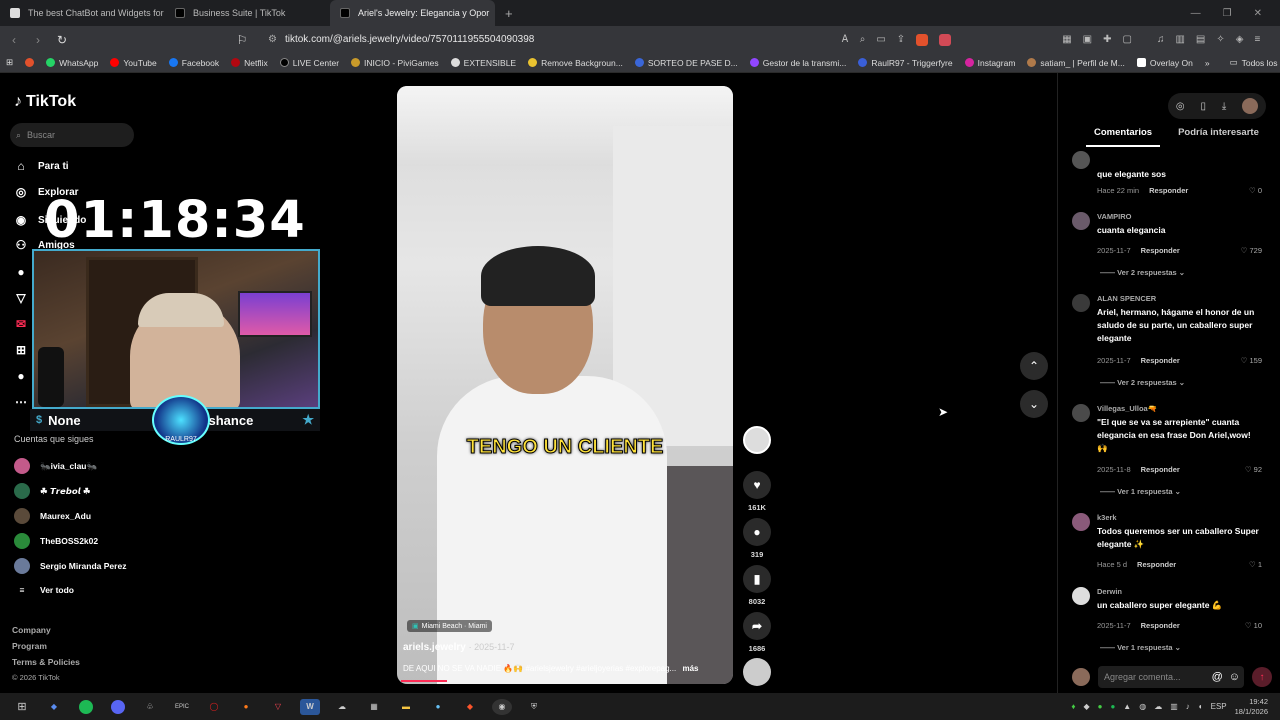 This screenshot has width=1280, height=720. I want to click on app-icon: ◆, so click(54, 707).